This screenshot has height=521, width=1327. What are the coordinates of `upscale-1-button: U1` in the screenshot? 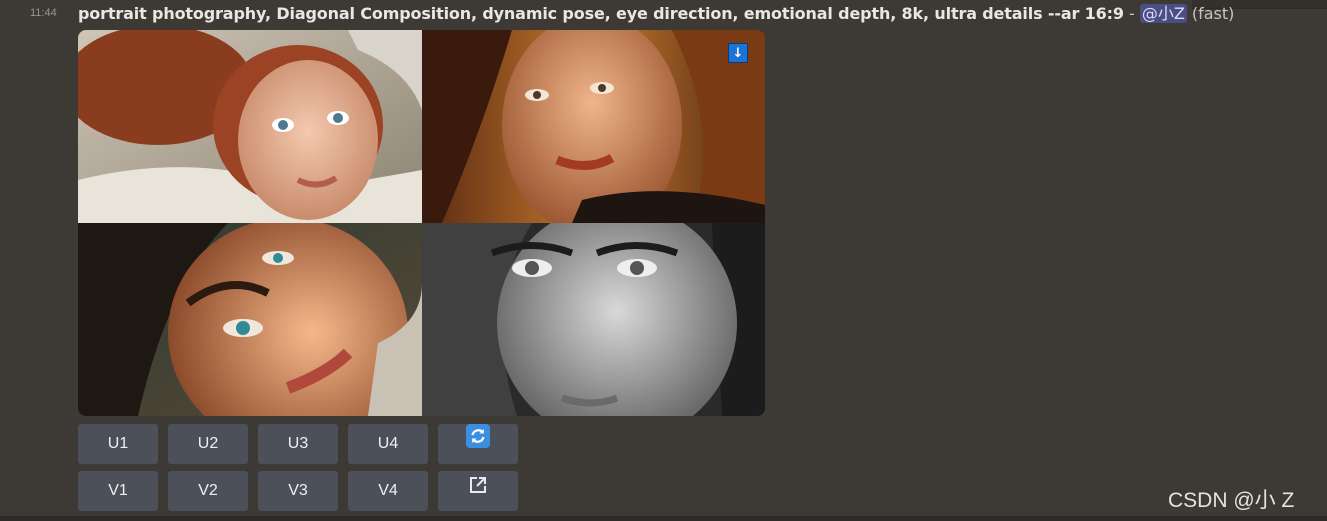 It's located at (118, 444).